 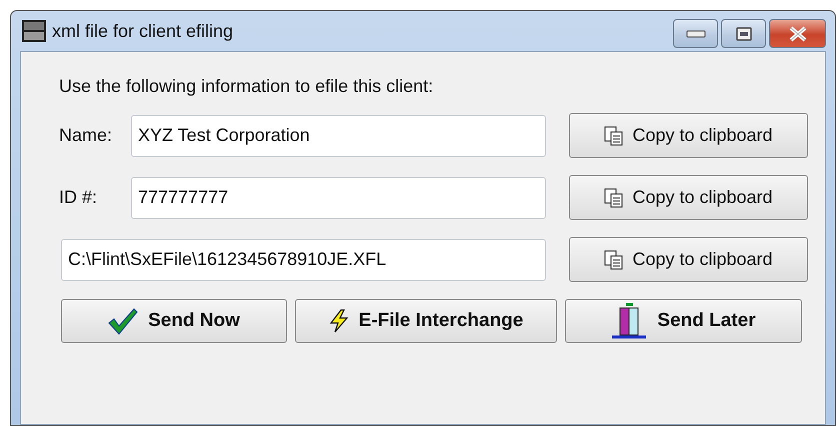 What do you see at coordinates (86, 135) in the screenshot?
I see `field-label: Name:` at bounding box center [86, 135].